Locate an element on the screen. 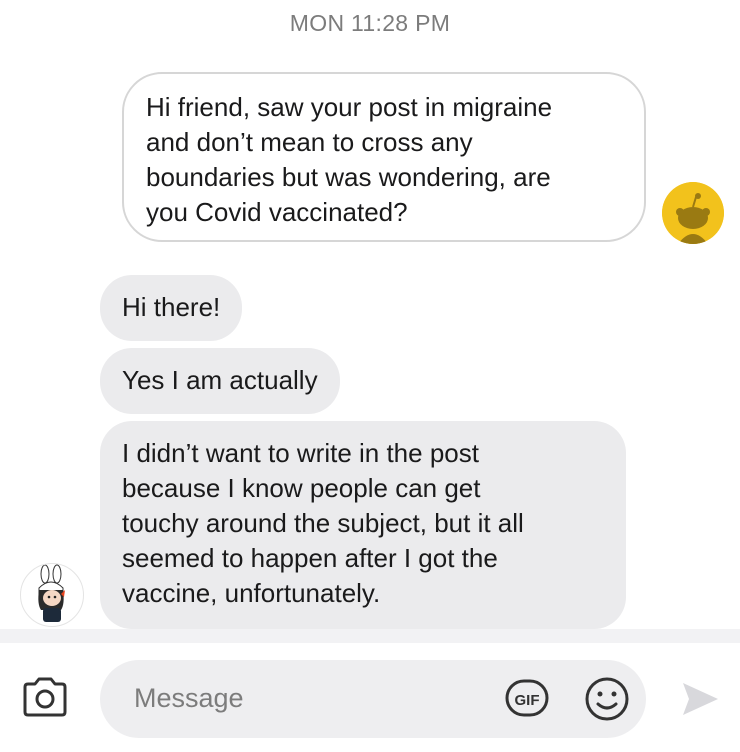  message-line: Hi there! is located at coordinates (171, 307).